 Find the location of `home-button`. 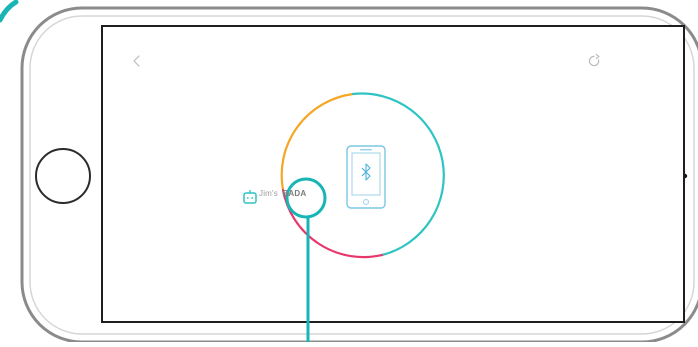

home-button is located at coordinates (63, 176).